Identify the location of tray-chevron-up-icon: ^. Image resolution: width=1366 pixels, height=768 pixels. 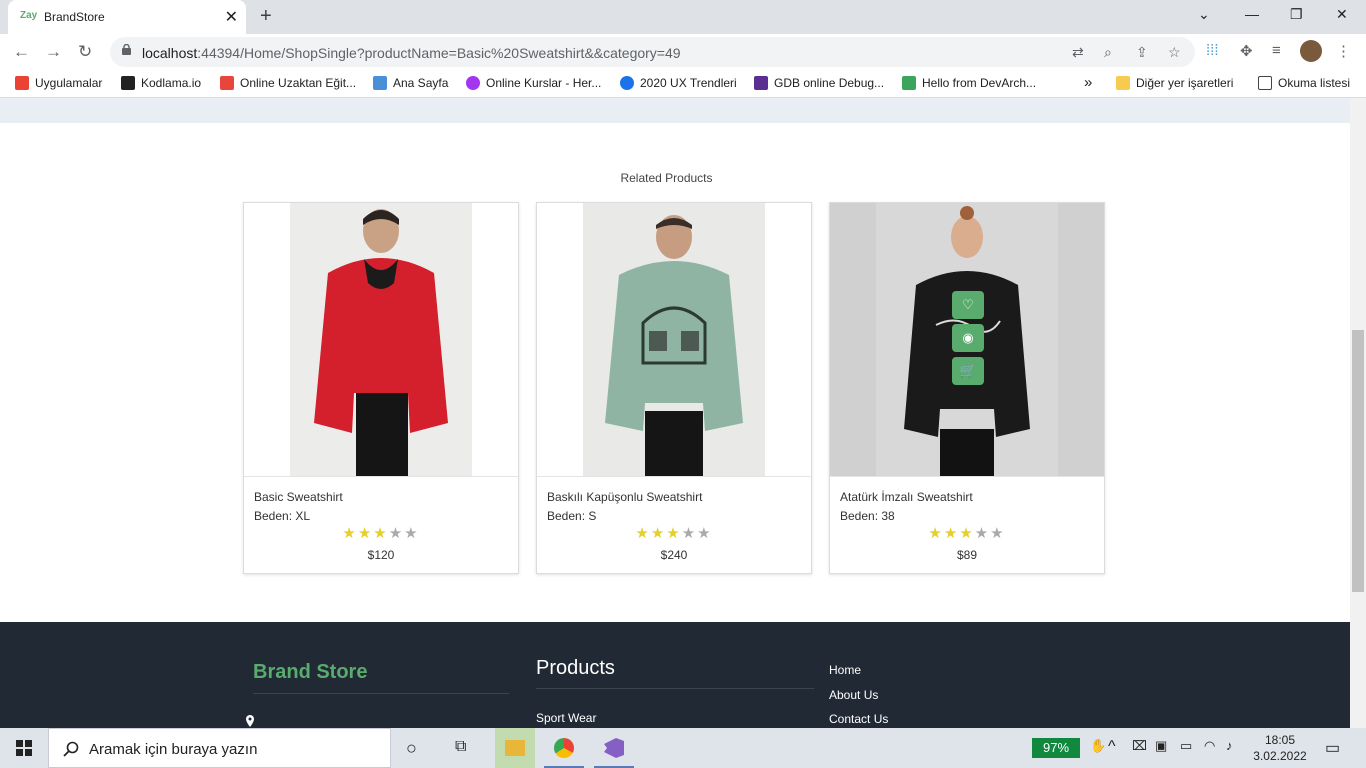
(1112, 747).